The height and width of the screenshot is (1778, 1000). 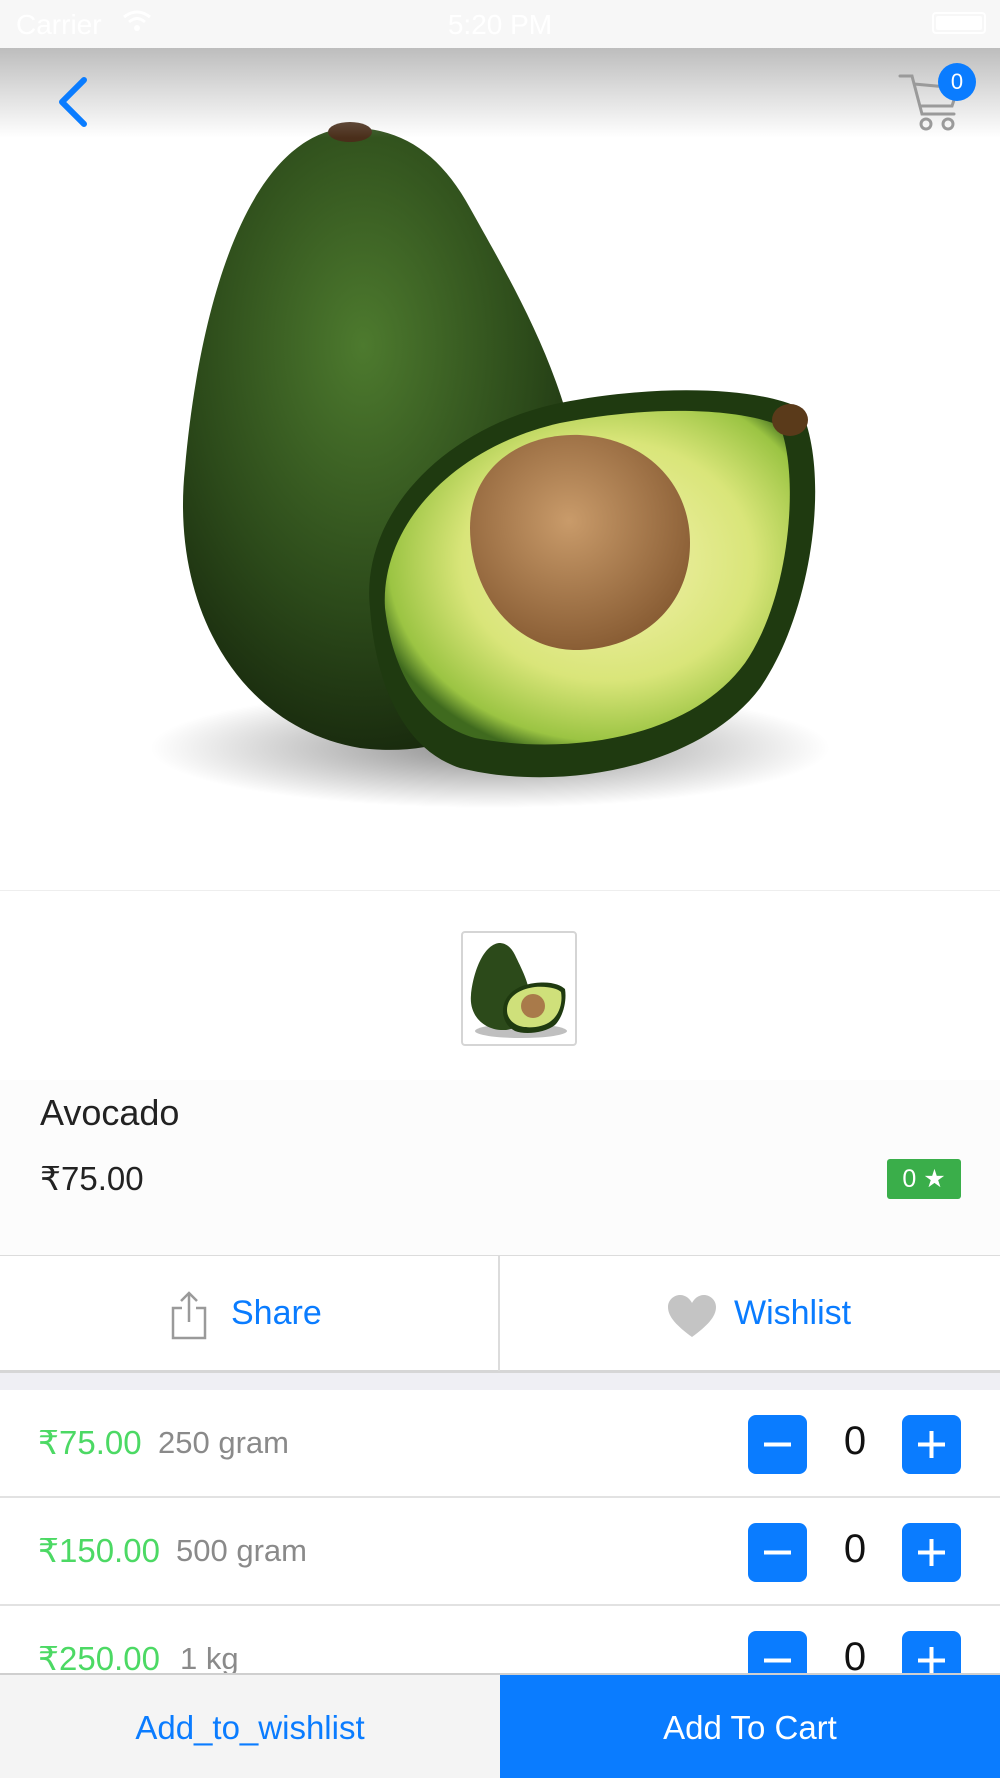 What do you see at coordinates (99, 1656) in the screenshot?
I see `variant-price: ₹250.00` at bounding box center [99, 1656].